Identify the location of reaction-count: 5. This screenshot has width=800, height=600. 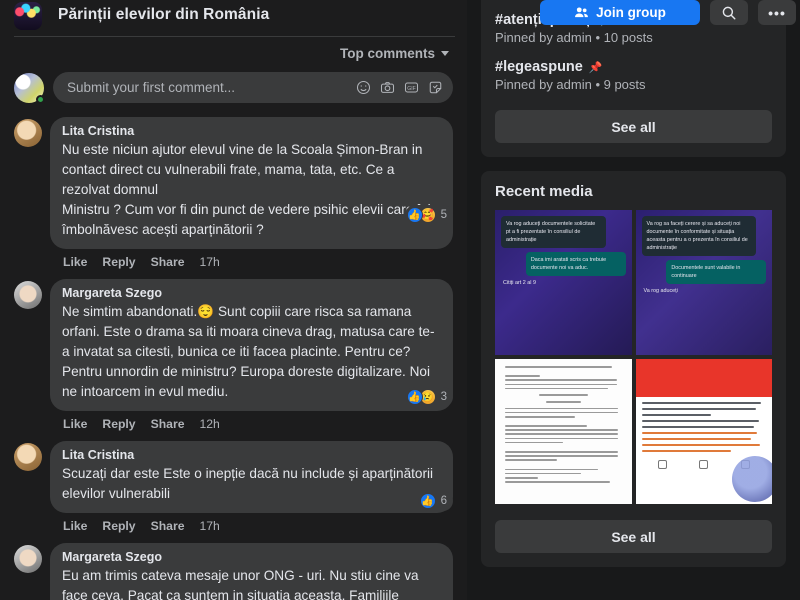
(443, 215).